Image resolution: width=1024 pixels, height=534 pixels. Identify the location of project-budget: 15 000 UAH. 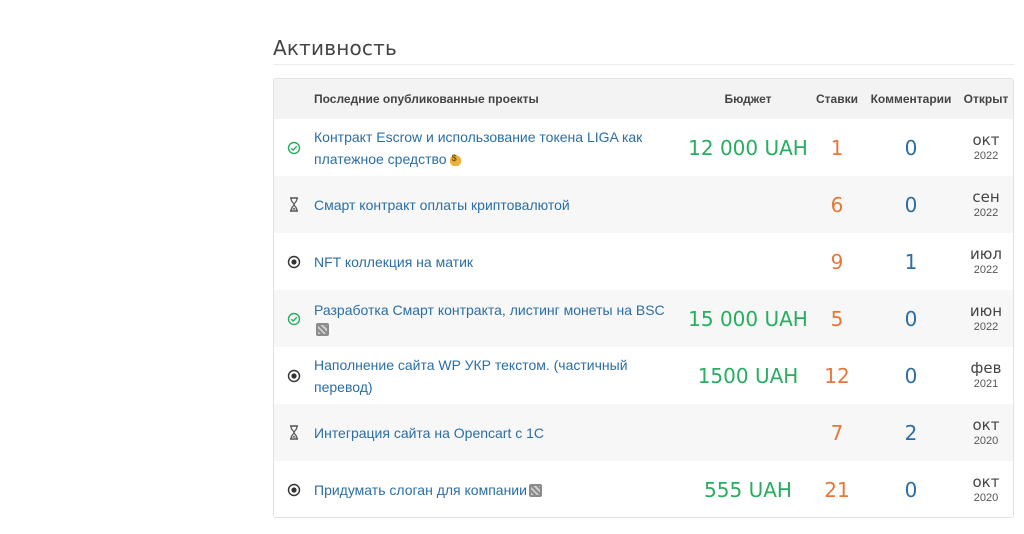
(748, 318).